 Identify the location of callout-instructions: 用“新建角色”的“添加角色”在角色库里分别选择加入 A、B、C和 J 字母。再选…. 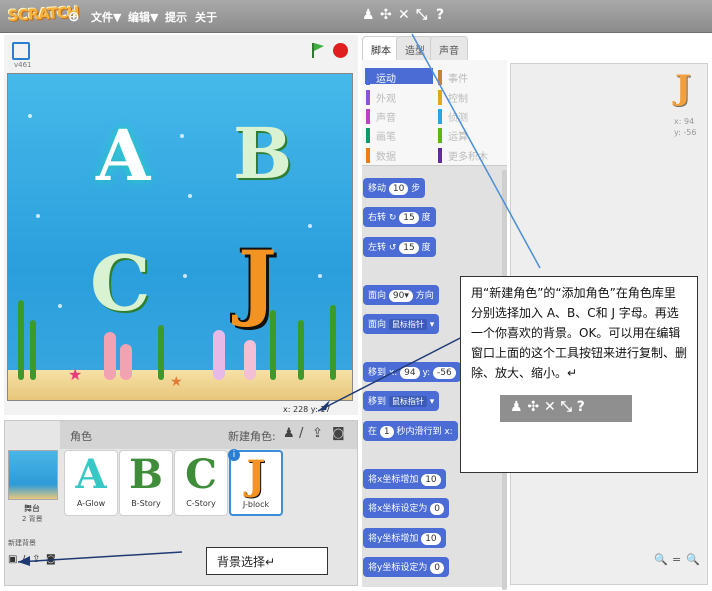
(579, 374).